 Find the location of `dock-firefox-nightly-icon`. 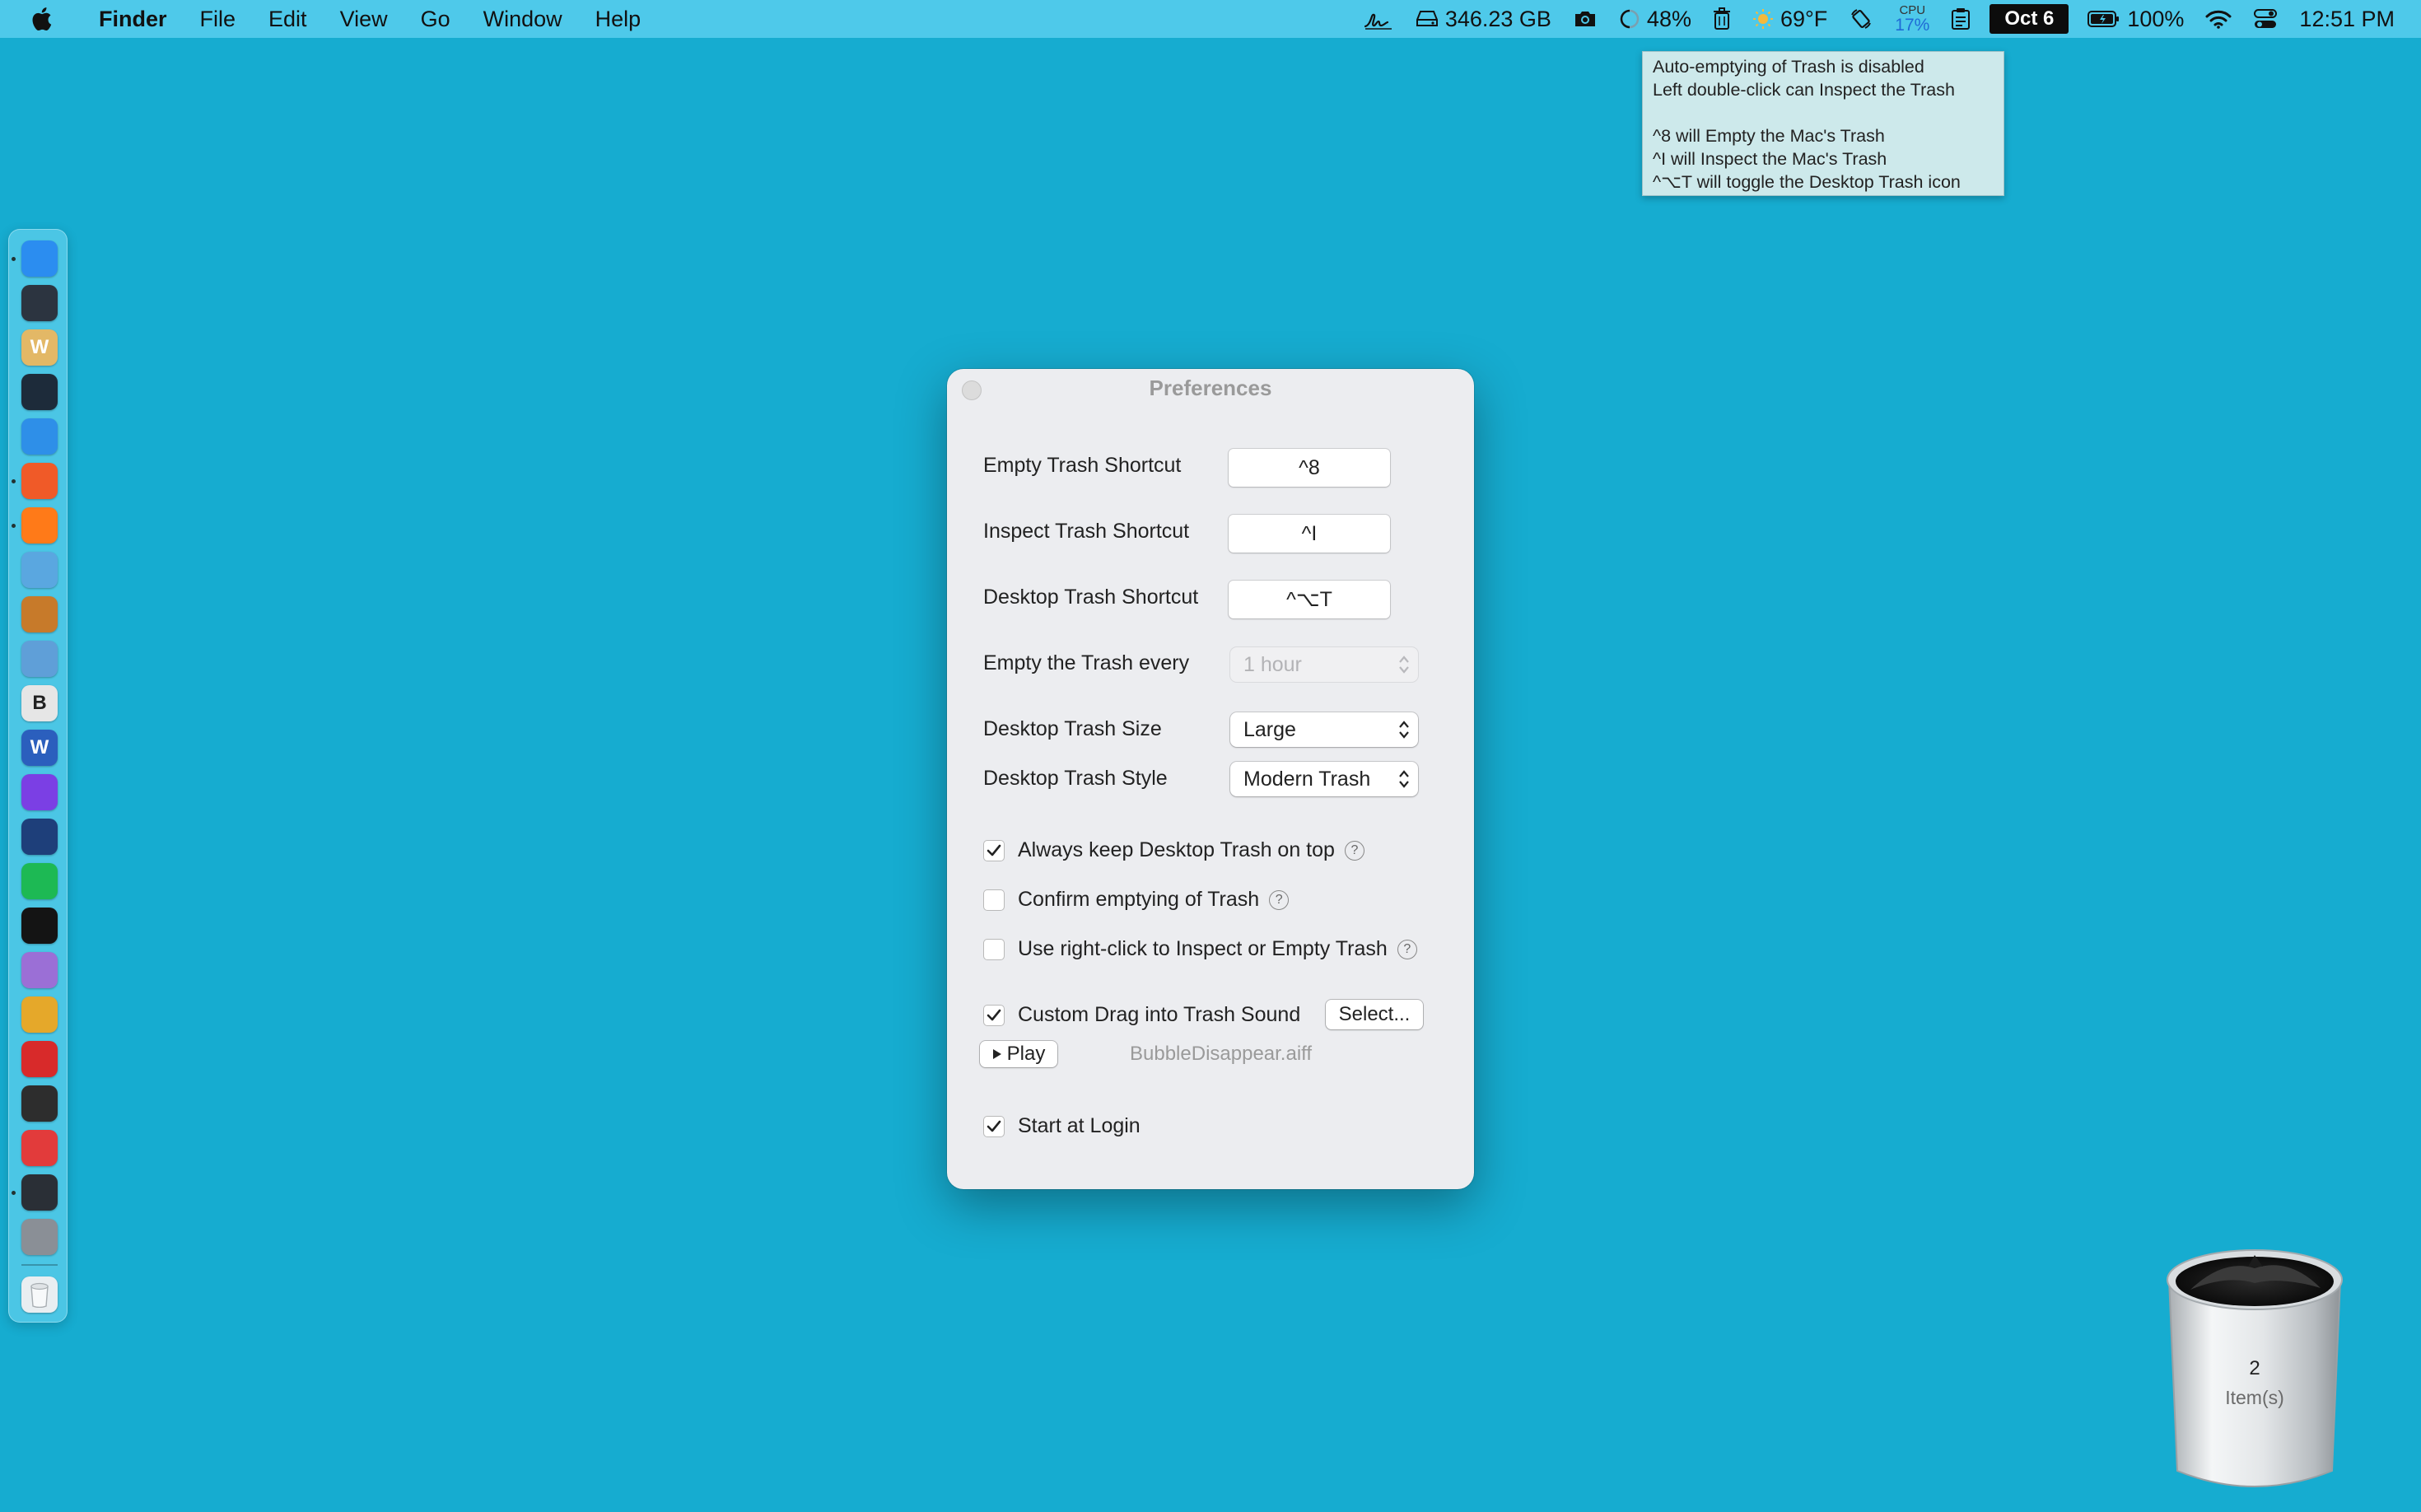

dock-firefox-nightly-icon is located at coordinates (39, 792).